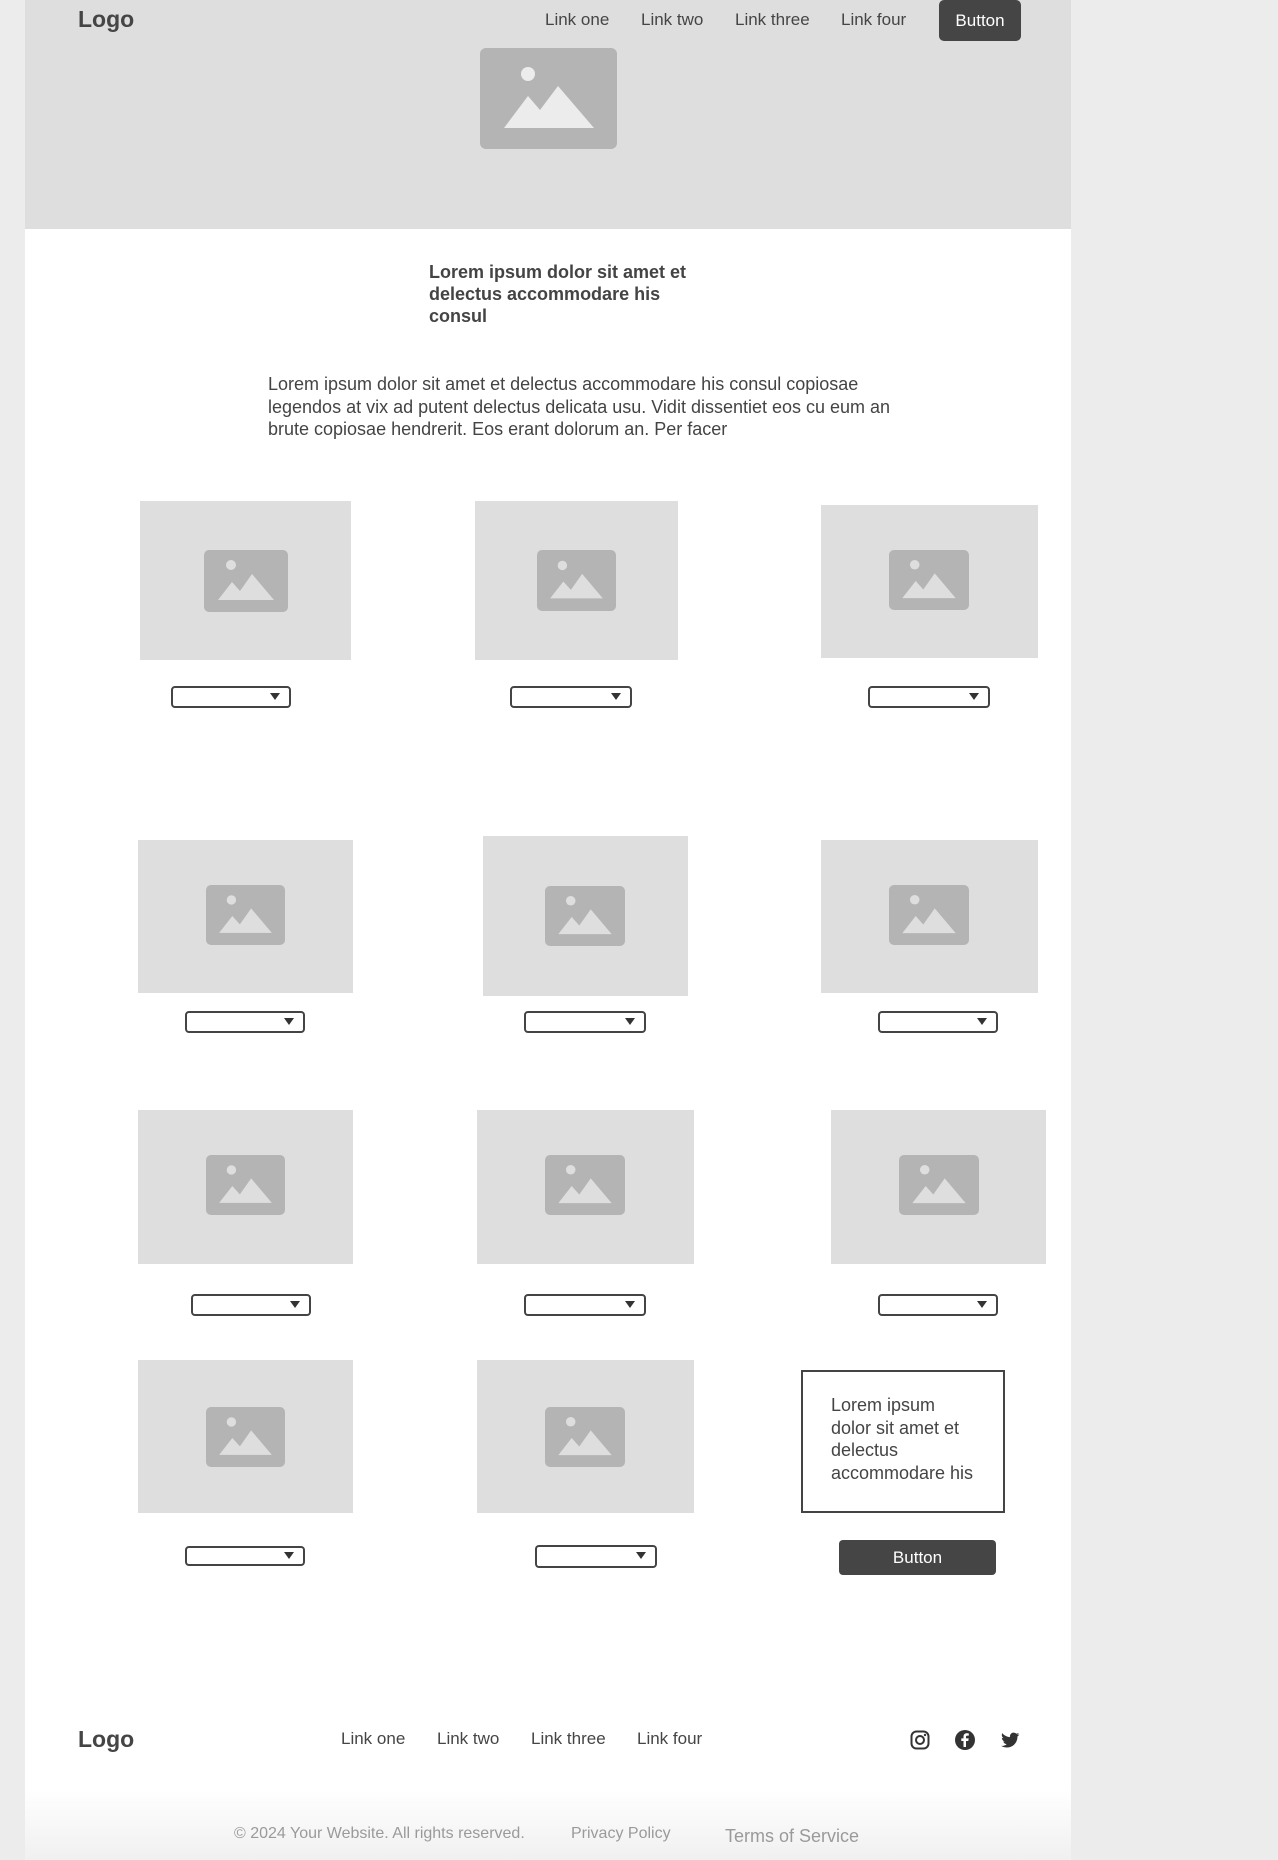  Describe the element at coordinates (917, 1557) in the screenshot. I see `text-card-button: Button` at that location.